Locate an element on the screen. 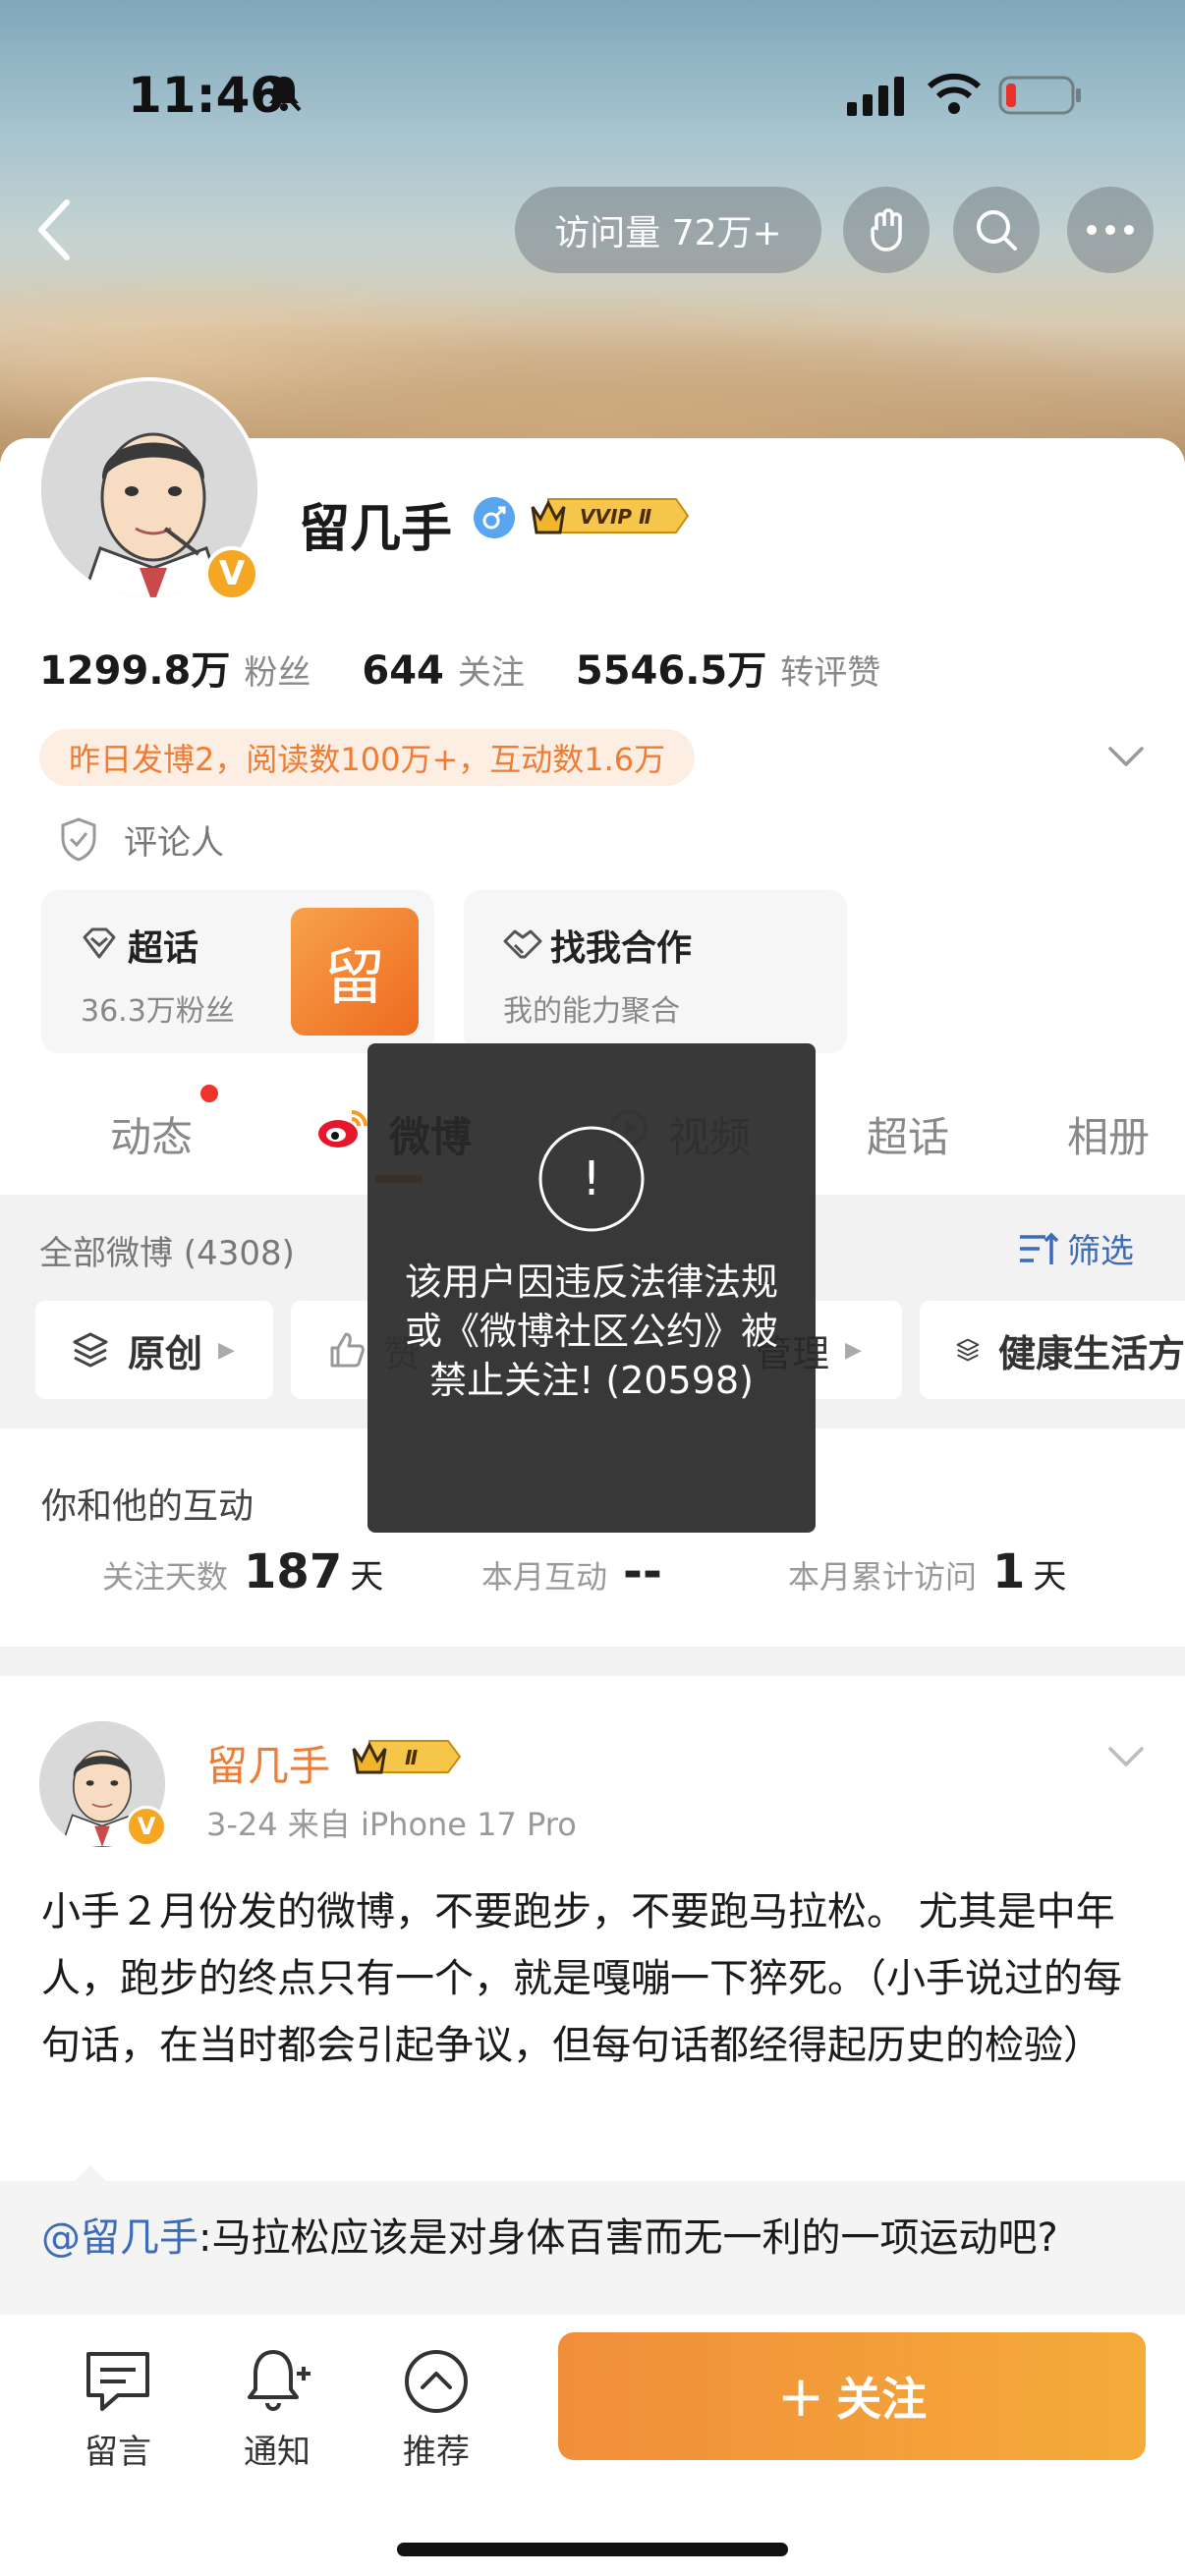  supertopic-title: 超话 is located at coordinates (164, 948).